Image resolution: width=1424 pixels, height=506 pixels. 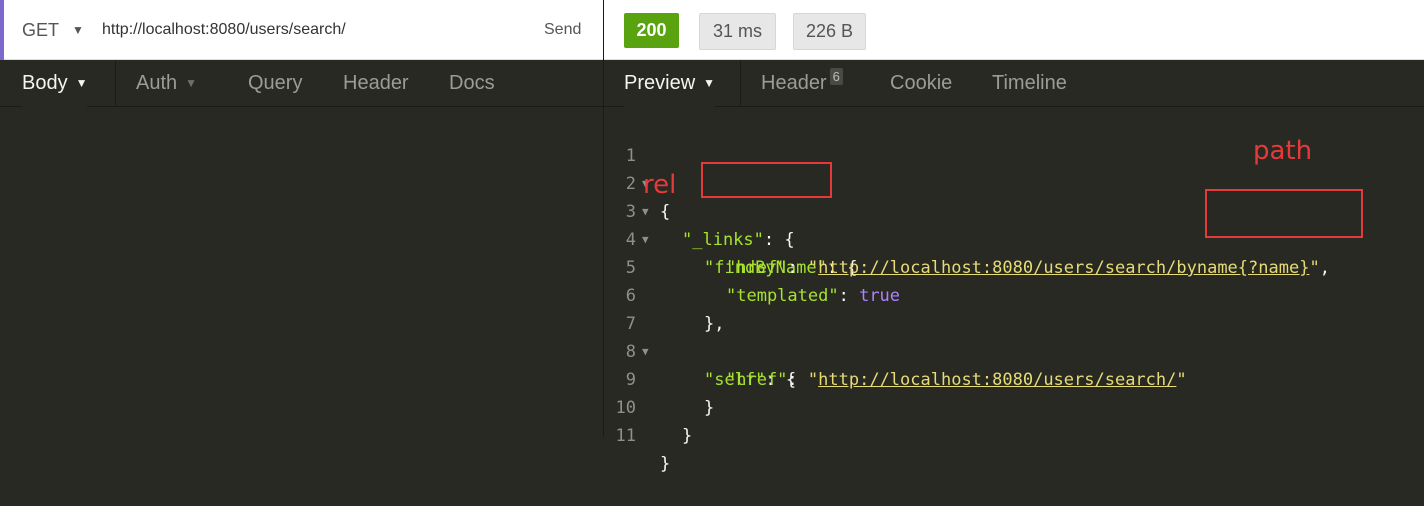 I want to click on json-punct: ,, so click(x=1324, y=268).